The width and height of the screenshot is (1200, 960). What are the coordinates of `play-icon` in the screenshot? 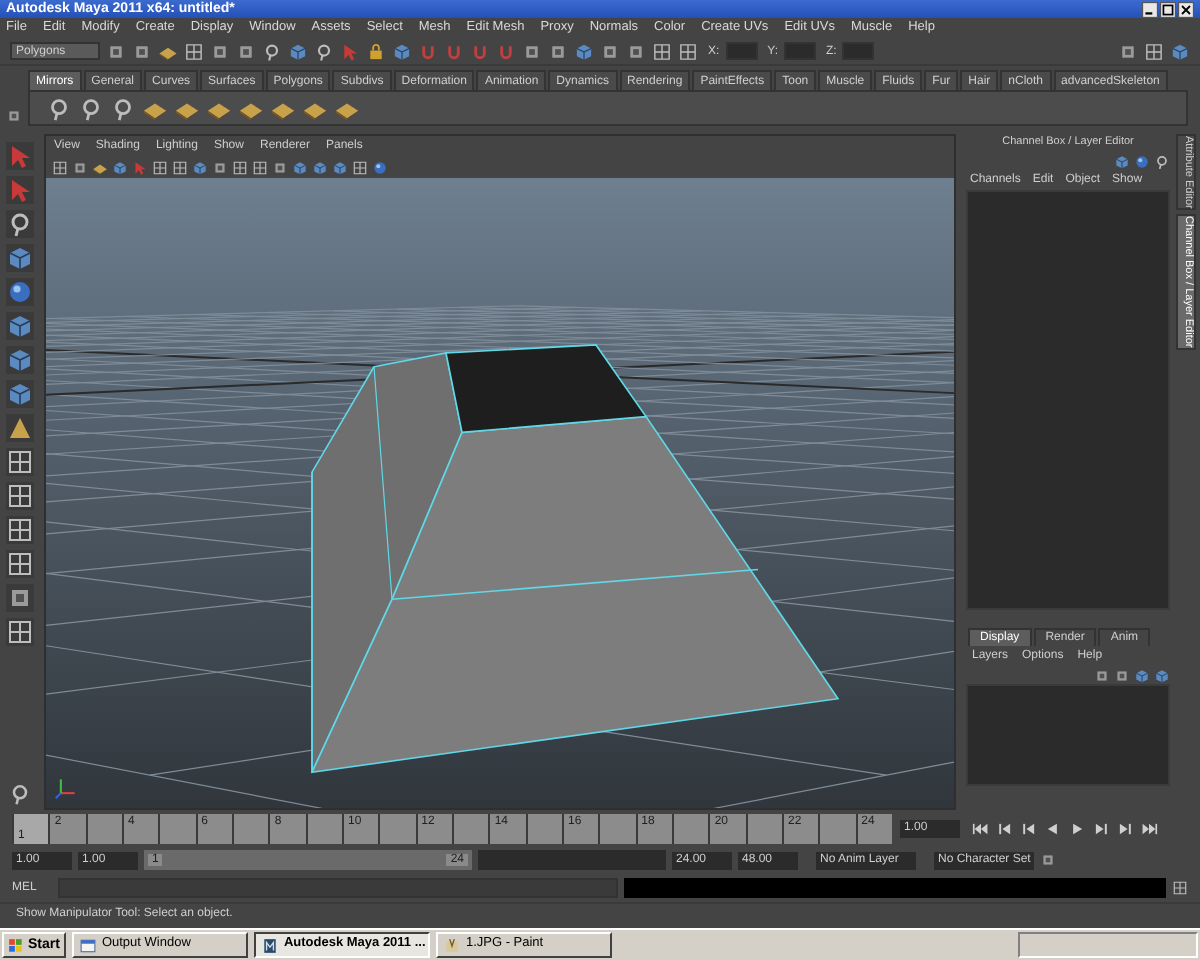 It's located at (1077, 828).